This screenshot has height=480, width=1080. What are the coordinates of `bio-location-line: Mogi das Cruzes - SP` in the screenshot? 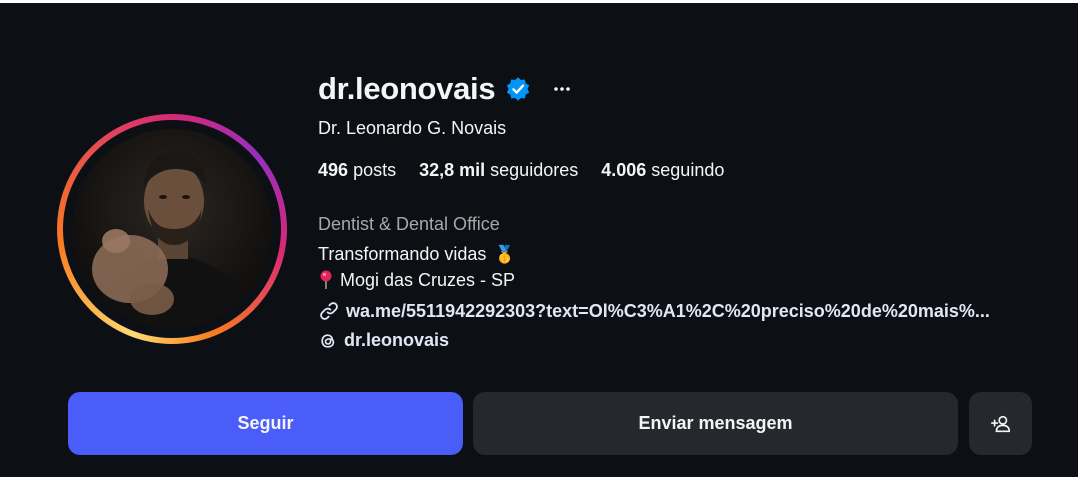 It's located at (416, 280).